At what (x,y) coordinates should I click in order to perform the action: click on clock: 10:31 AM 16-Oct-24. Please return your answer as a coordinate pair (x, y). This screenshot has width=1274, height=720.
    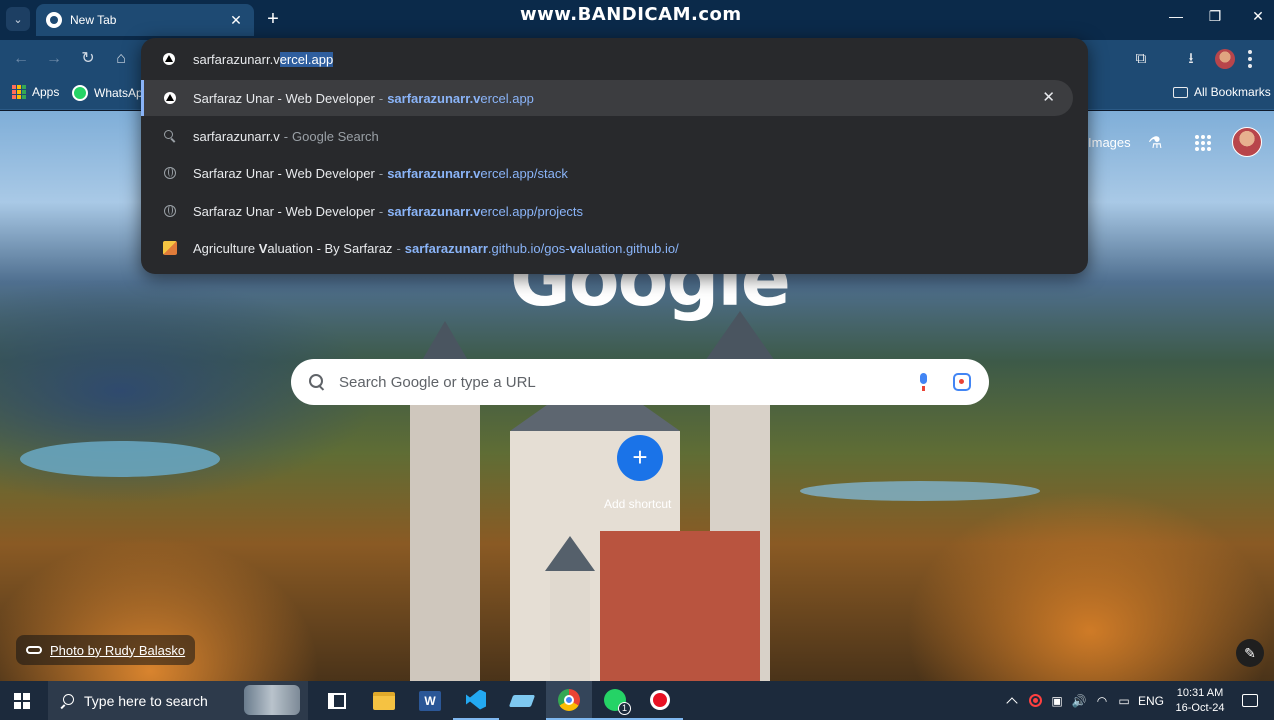
    Looking at the image, I should click on (1200, 700).